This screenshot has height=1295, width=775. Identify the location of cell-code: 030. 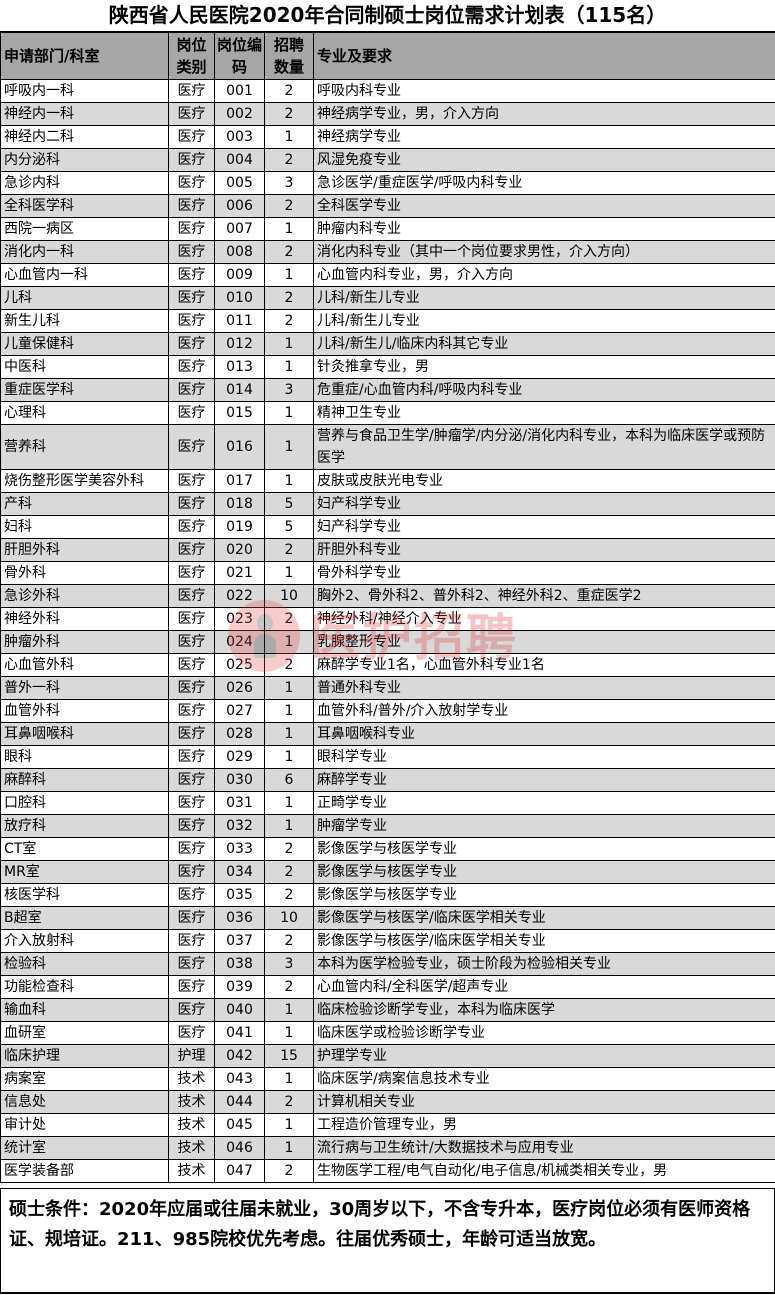
(239, 780).